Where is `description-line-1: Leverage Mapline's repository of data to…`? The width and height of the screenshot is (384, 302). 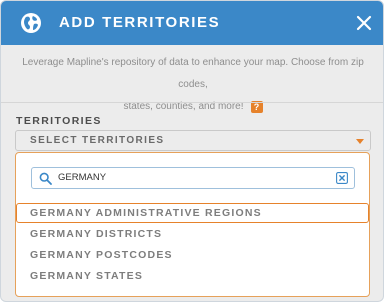 description-line-1: Leverage Mapline's repository of data to… is located at coordinates (193, 73).